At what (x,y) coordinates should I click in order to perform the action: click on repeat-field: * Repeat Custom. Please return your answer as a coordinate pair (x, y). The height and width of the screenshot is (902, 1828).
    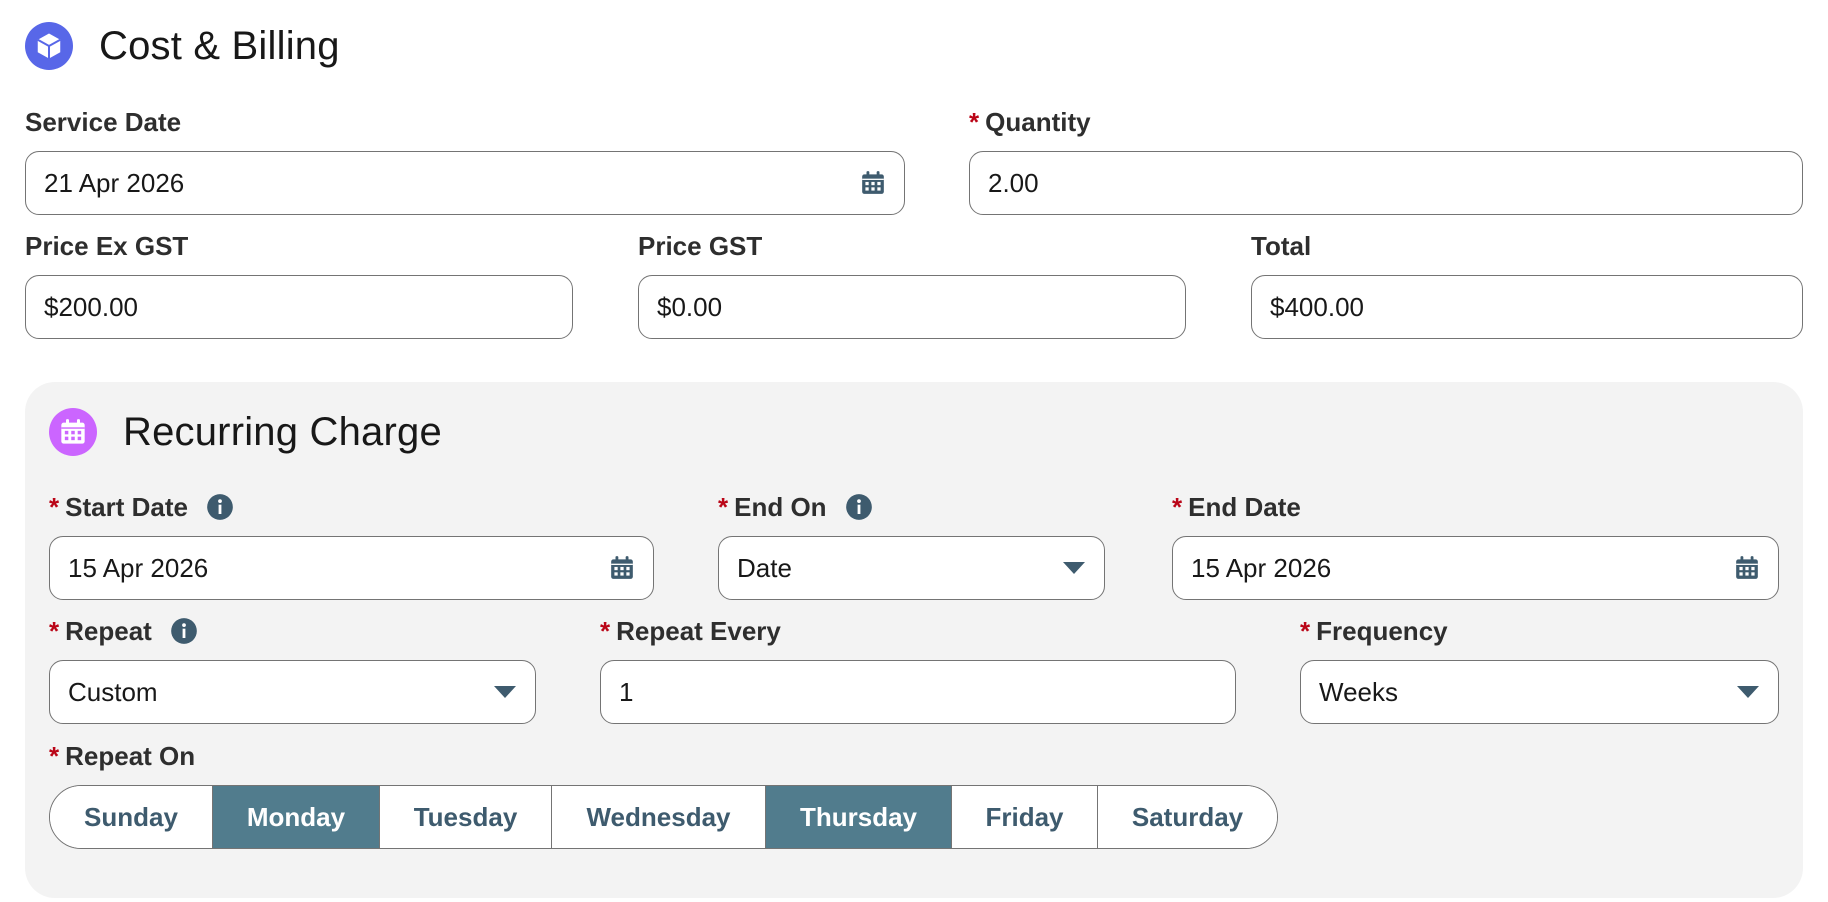
    Looking at the image, I should click on (292, 669).